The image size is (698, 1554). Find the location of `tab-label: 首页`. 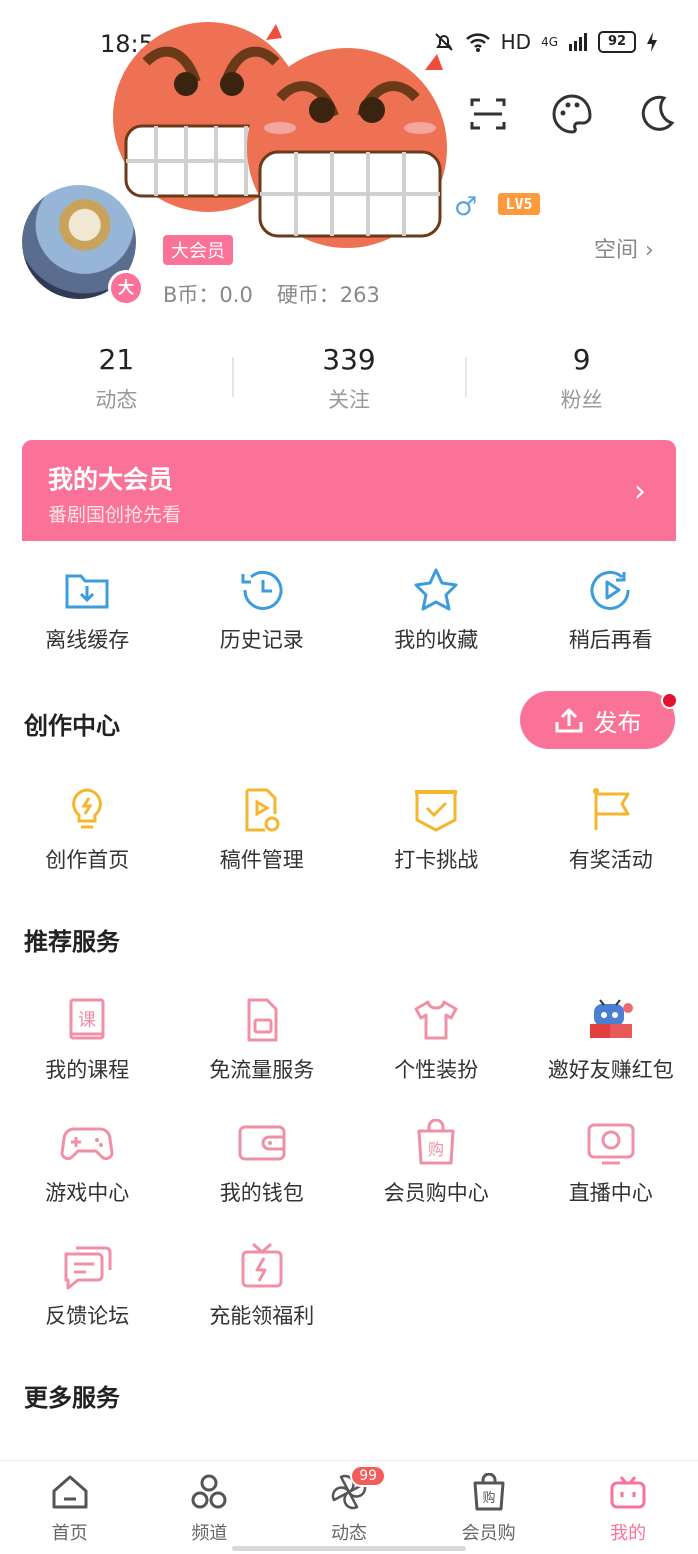

tab-label: 首页 is located at coordinates (70, 1532).